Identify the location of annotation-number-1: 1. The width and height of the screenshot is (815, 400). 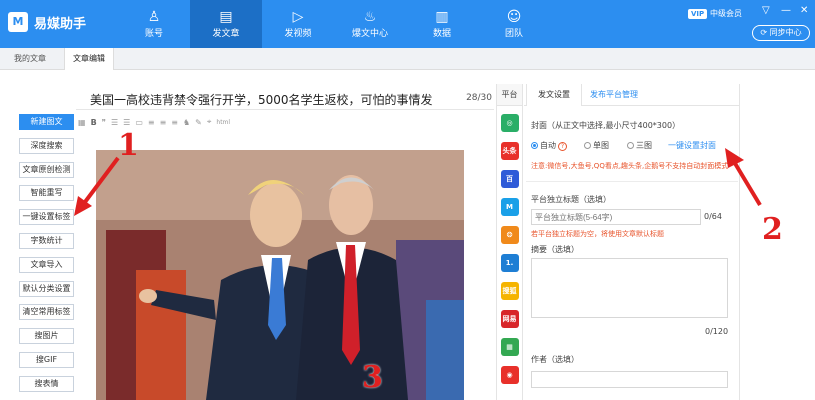
(128, 145).